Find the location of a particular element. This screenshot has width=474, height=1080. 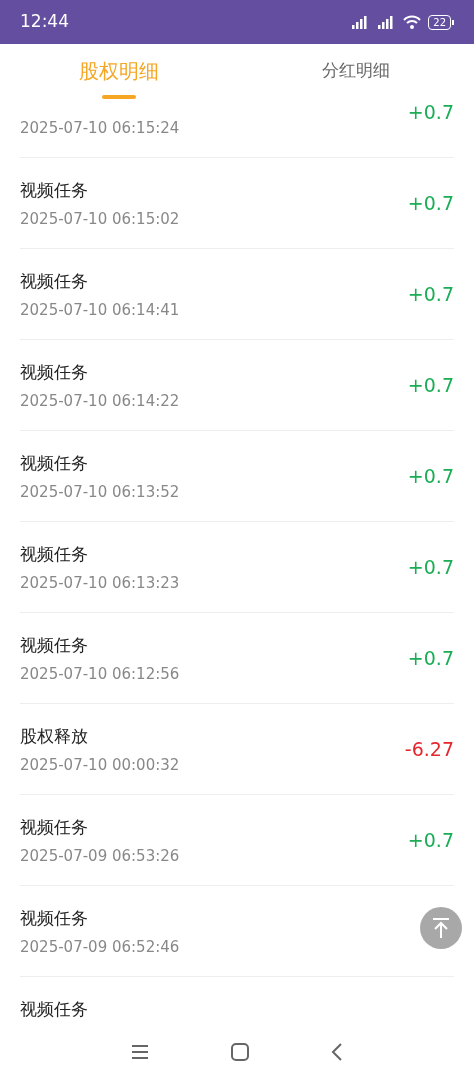

battery-icon: 22 is located at coordinates (441, 22).